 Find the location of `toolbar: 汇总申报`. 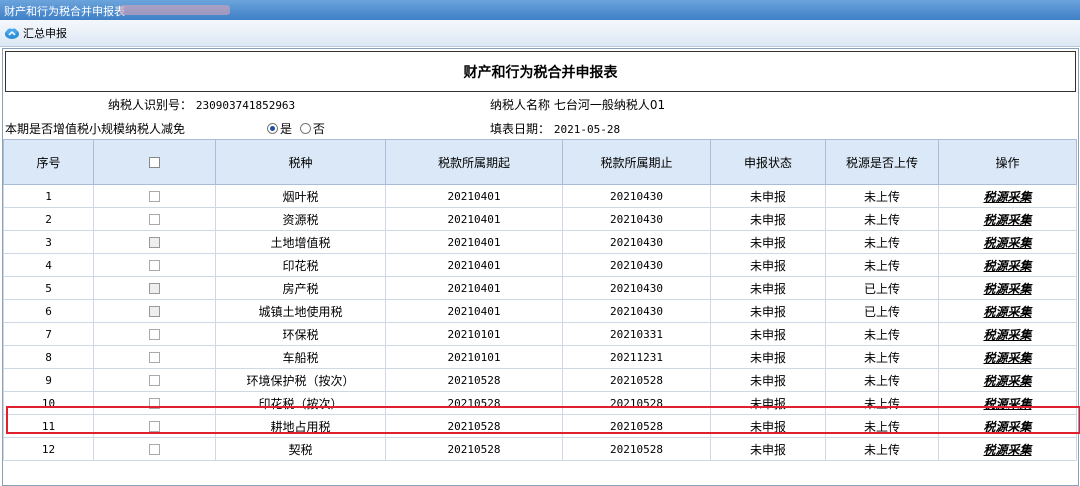

toolbar: 汇总申报 is located at coordinates (540, 33).